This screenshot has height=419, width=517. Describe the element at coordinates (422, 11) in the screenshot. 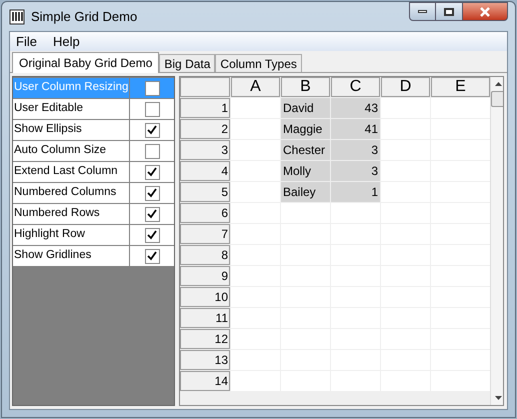

I see `minimize-button` at that location.